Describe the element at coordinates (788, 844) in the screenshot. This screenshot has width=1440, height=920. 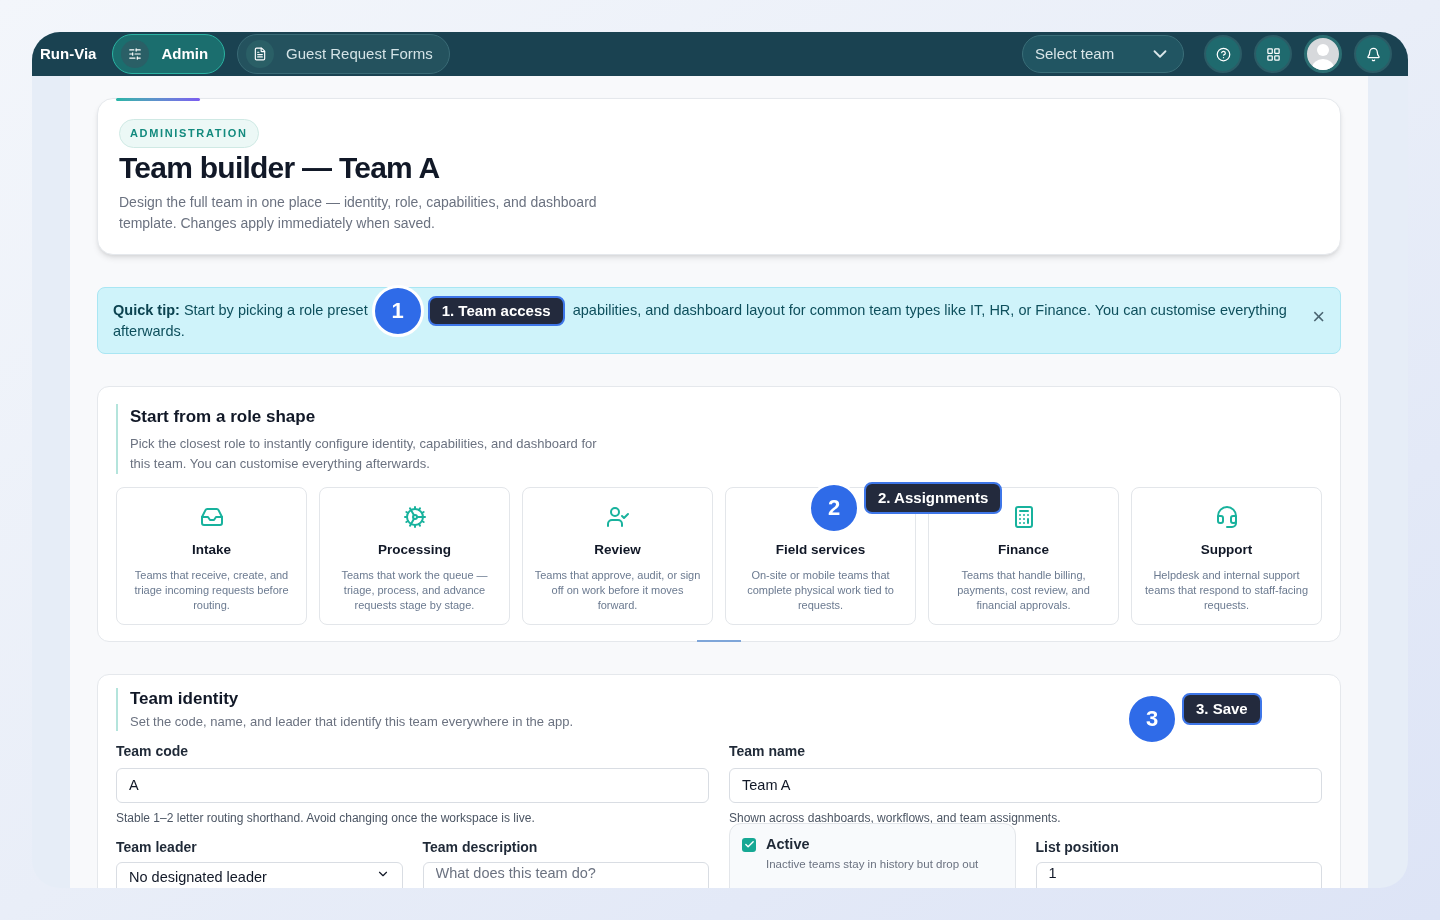
I see `checkbox-label: Active` at that location.